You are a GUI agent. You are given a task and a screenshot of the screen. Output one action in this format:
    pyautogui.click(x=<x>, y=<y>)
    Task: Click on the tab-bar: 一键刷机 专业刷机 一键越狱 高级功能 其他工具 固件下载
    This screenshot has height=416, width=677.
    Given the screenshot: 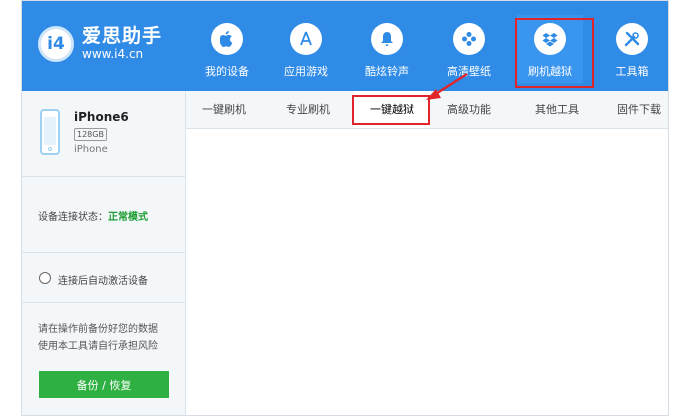 What is the action you would take?
    pyautogui.click(x=427, y=110)
    